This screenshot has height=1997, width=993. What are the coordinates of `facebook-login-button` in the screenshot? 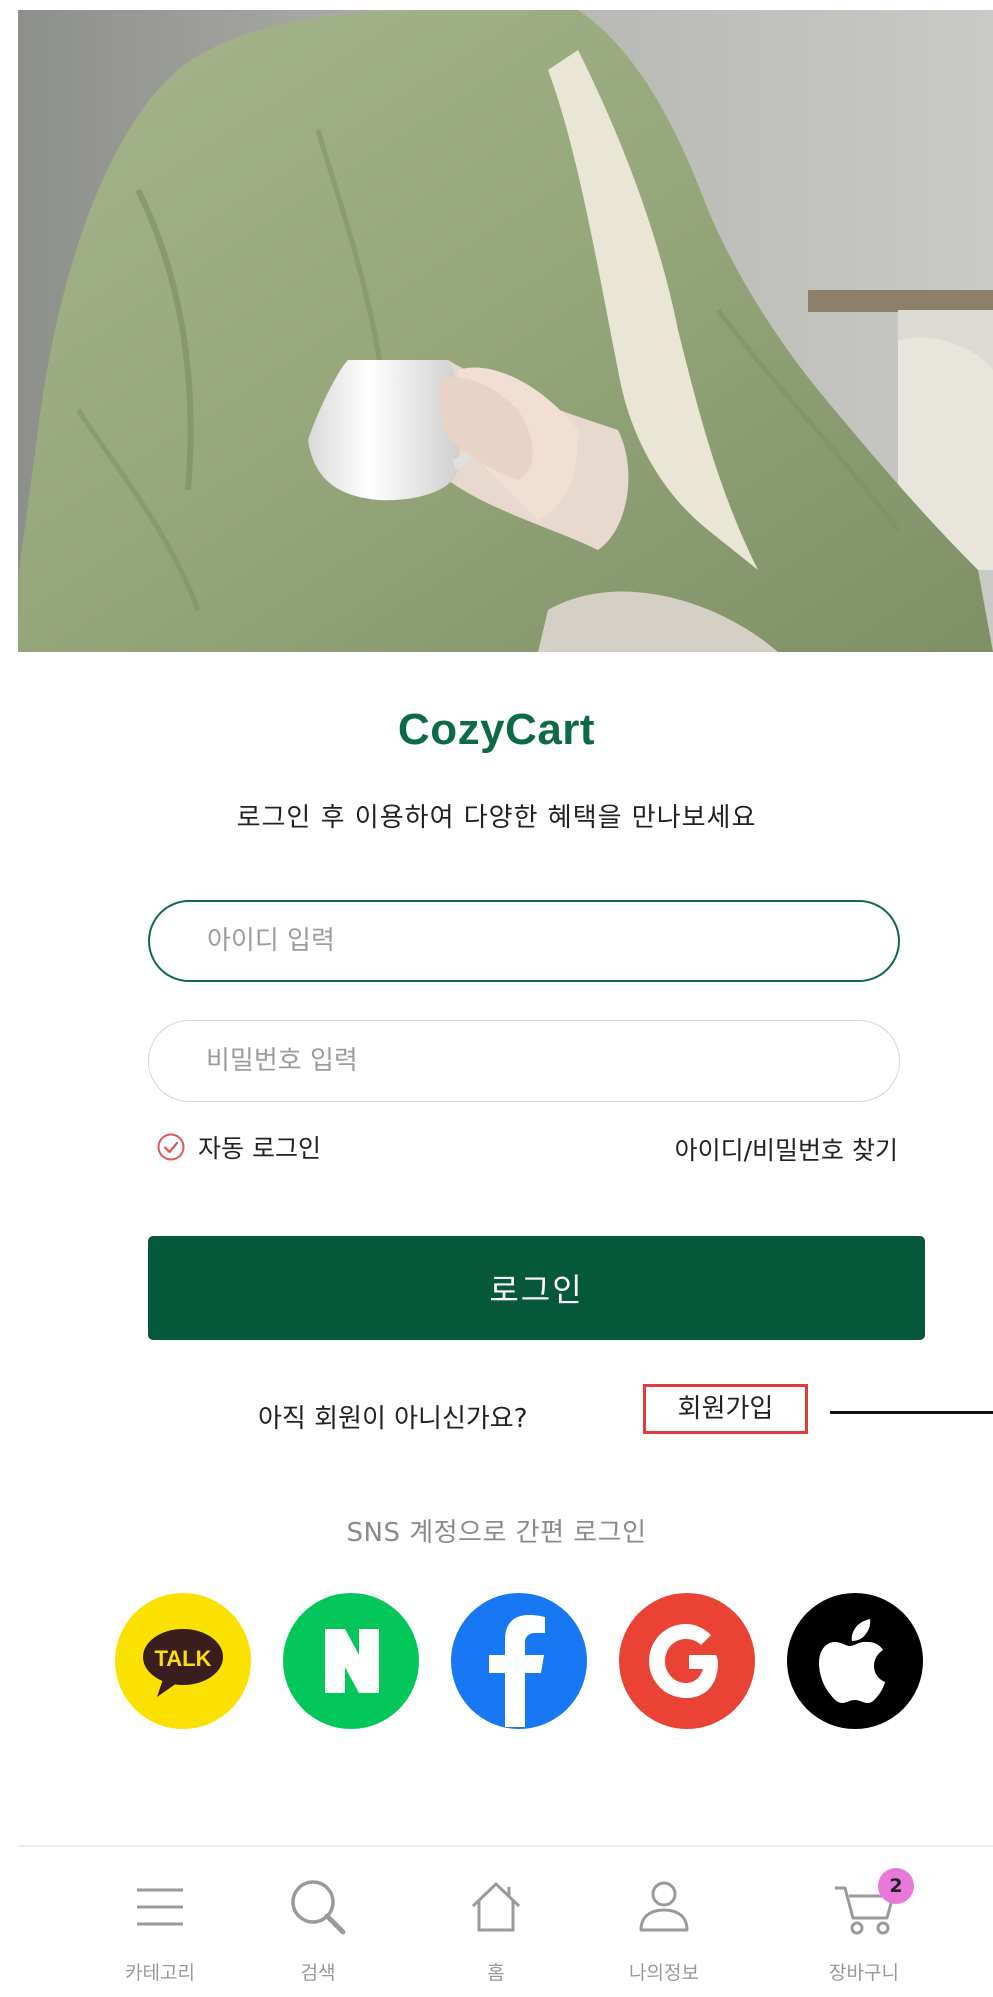 It's located at (519, 1661).